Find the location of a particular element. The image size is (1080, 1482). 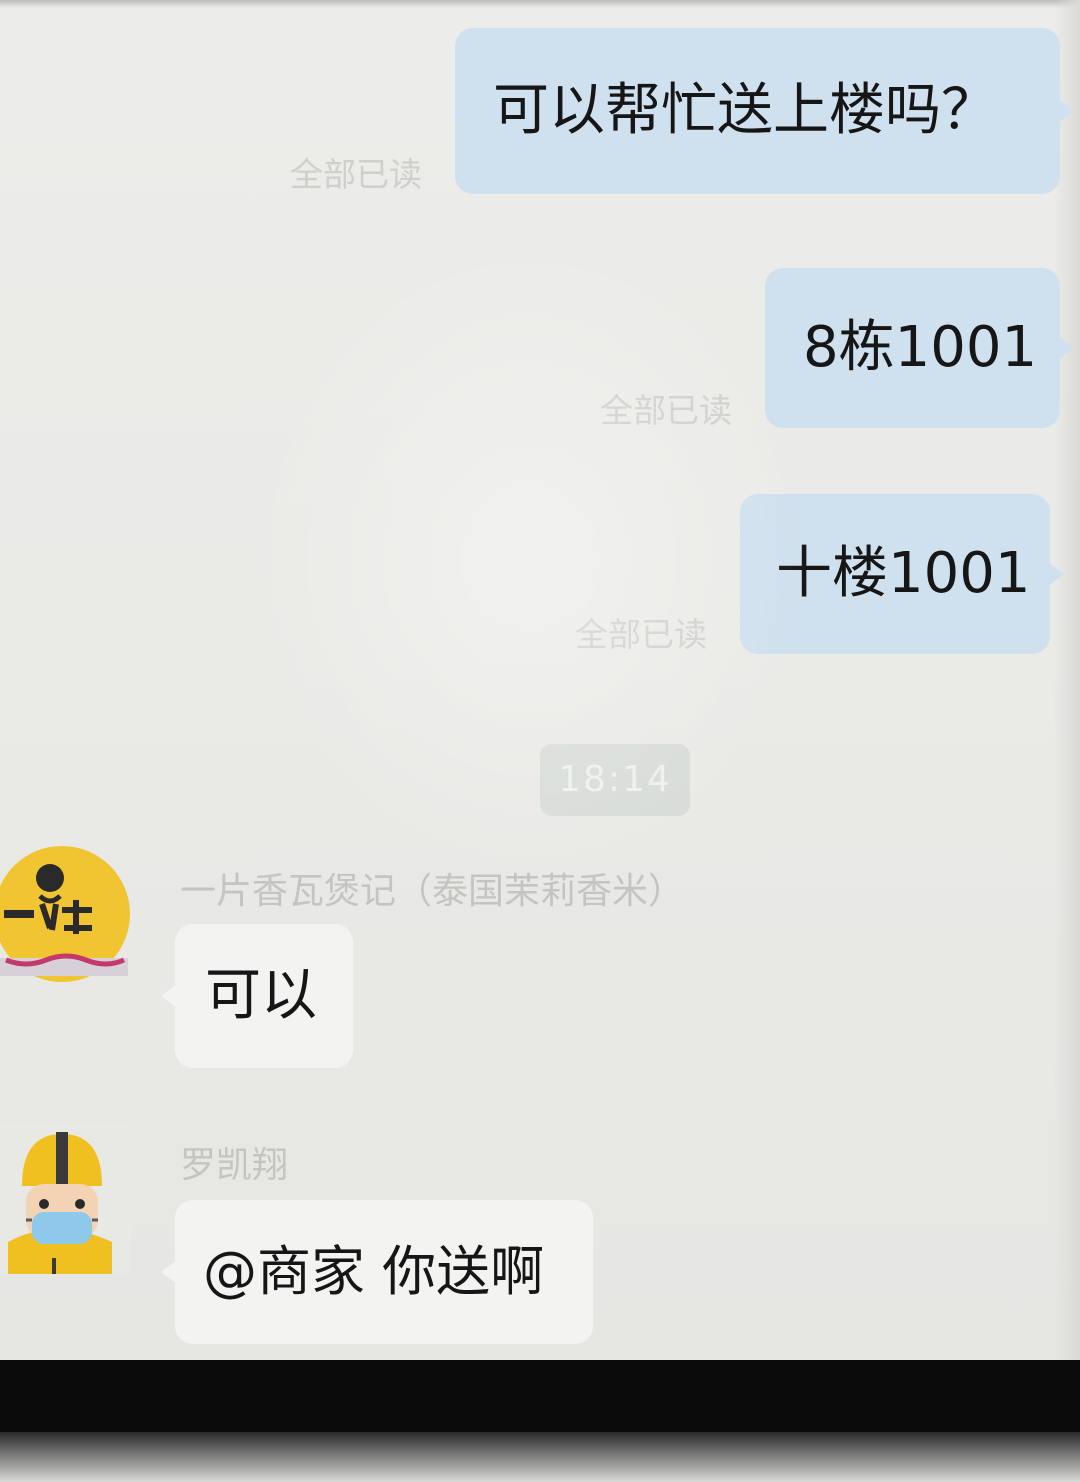

message-text: 8栋1001 is located at coordinates (920, 347).